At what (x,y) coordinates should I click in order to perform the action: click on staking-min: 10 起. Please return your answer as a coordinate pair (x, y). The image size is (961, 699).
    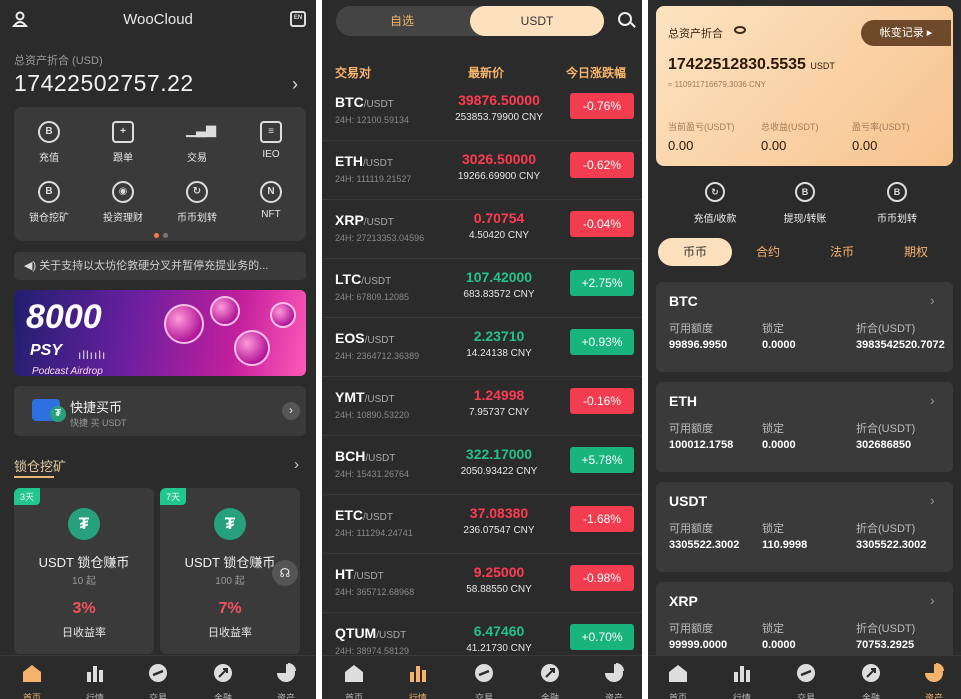
    Looking at the image, I should click on (84, 581).